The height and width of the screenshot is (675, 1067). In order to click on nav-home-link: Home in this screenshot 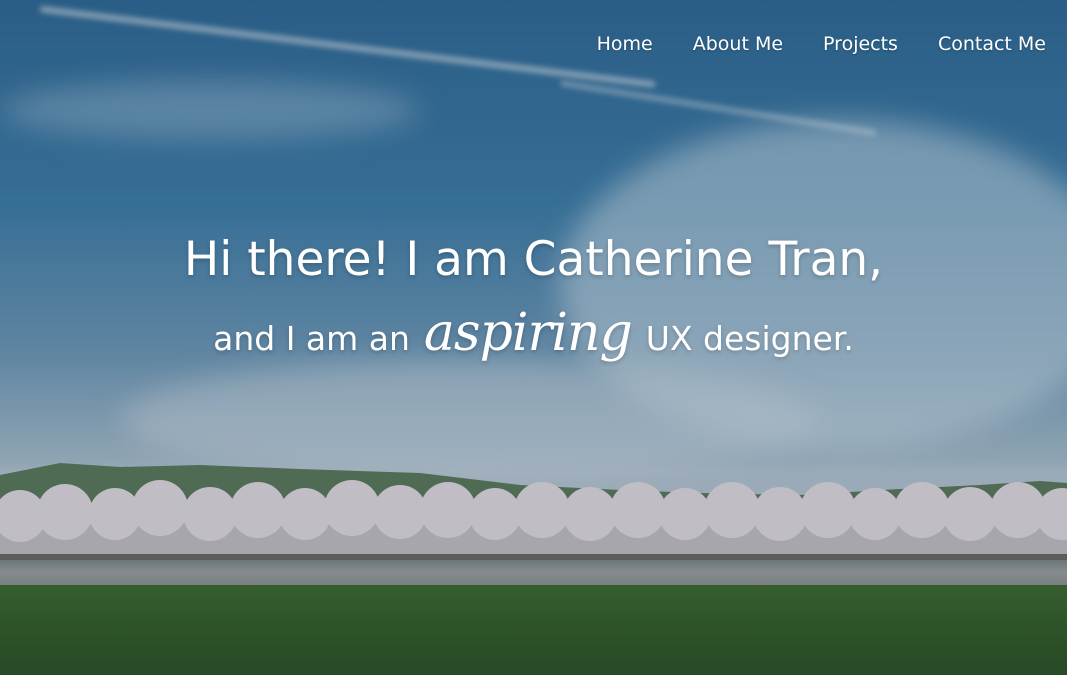, I will do `click(625, 44)`.